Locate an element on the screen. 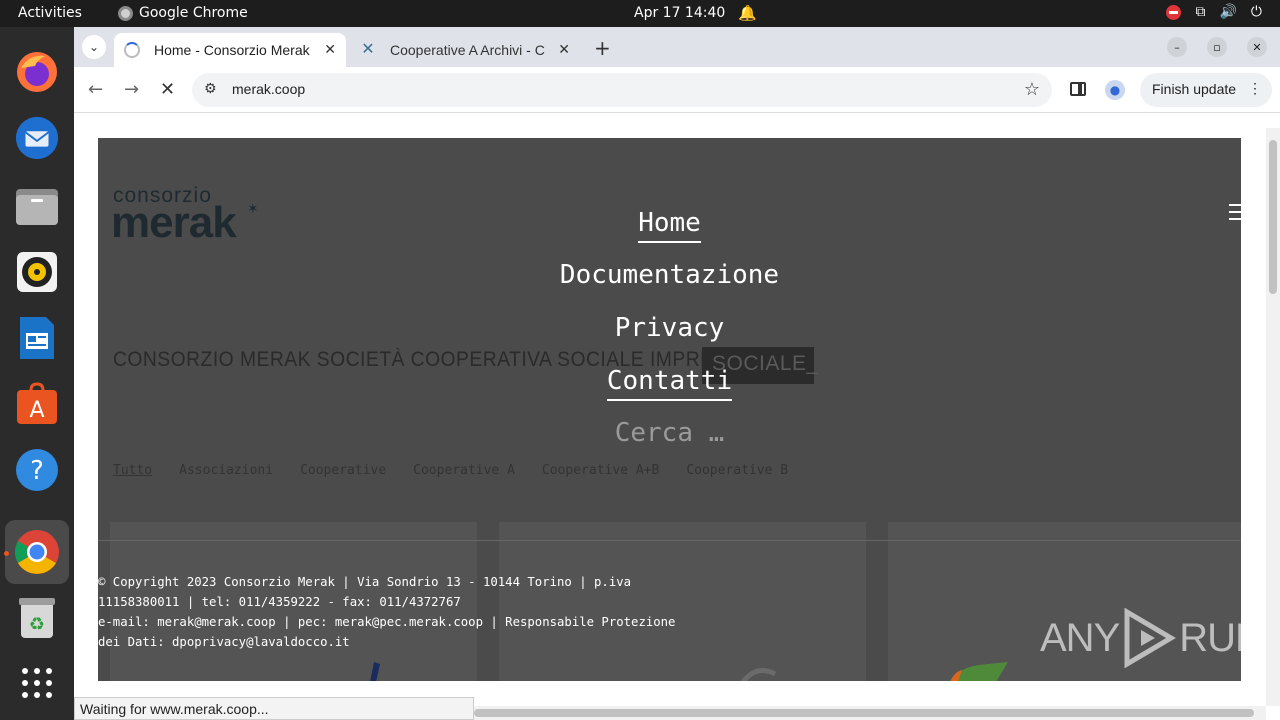 Image resolution: width=1280 pixels, height=720 pixels. notification-bell-icon: 🔔 is located at coordinates (747, 13).